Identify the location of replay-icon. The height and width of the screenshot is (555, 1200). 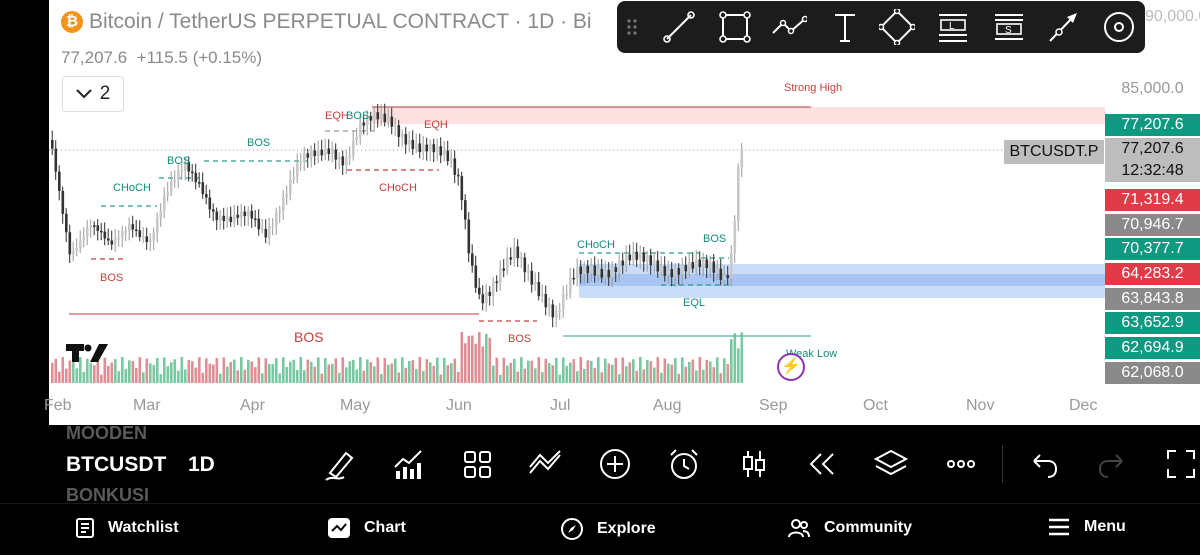
(822, 464).